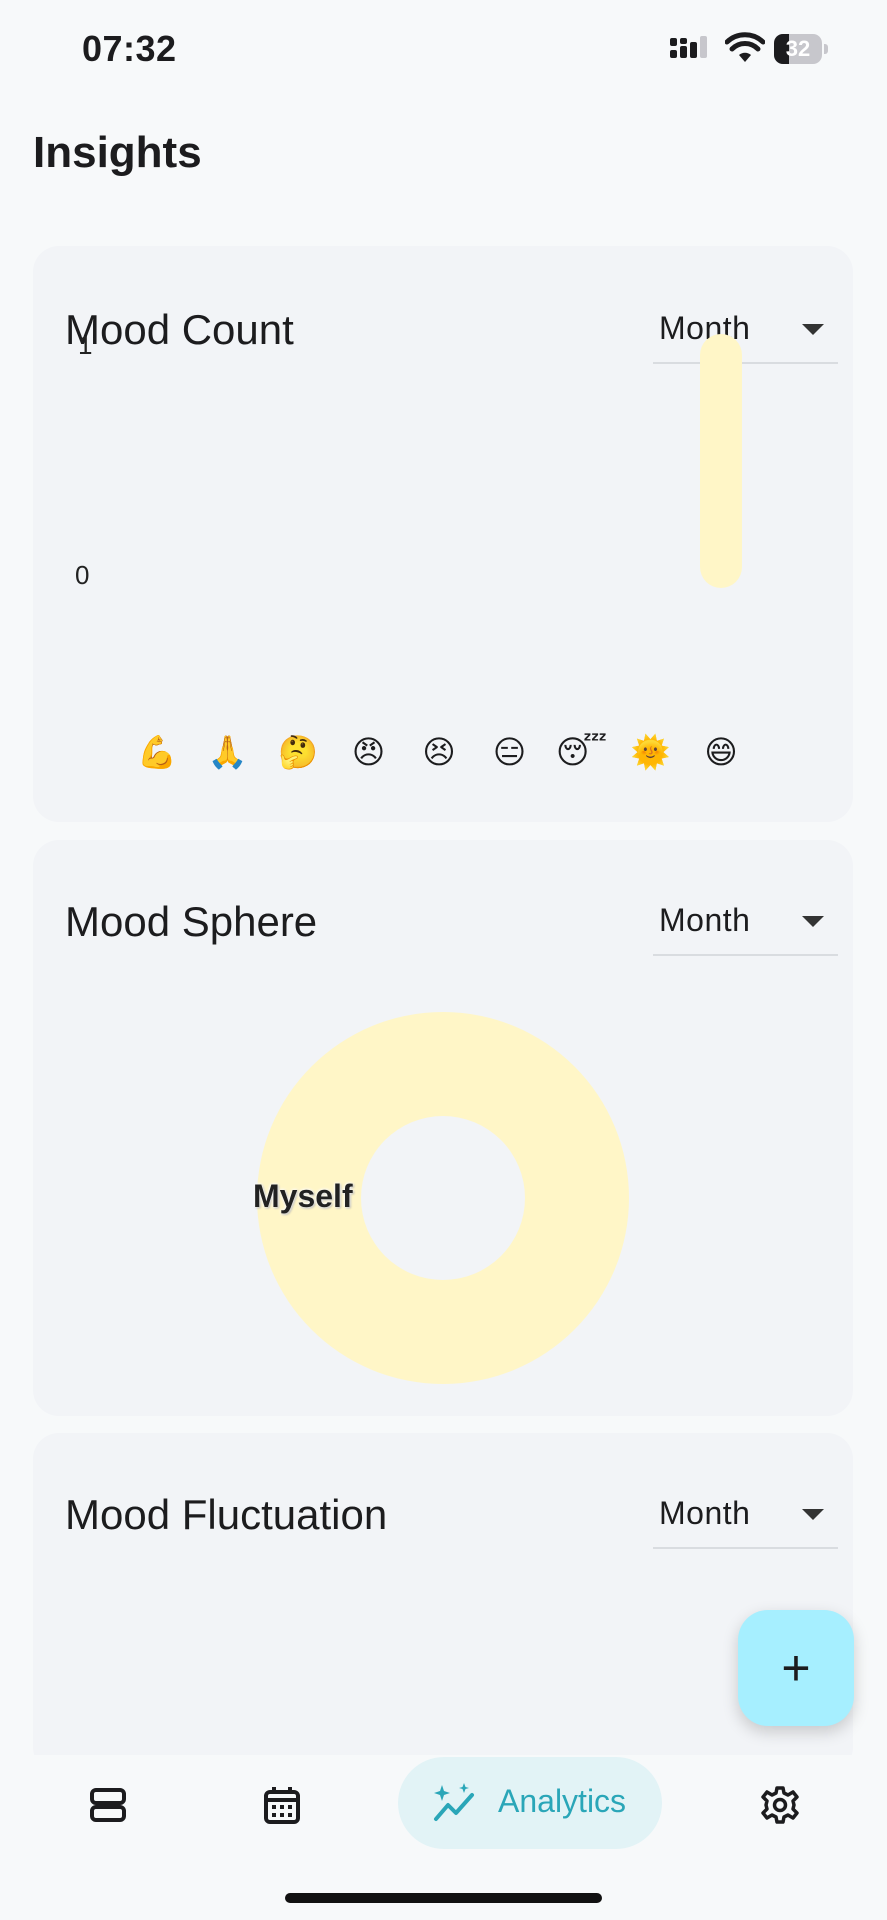 Image resolution: width=887 pixels, height=1920 pixels. Describe the element at coordinates (650, 752) in the screenshot. I see `mood-emoji-label: 🌞` at that location.